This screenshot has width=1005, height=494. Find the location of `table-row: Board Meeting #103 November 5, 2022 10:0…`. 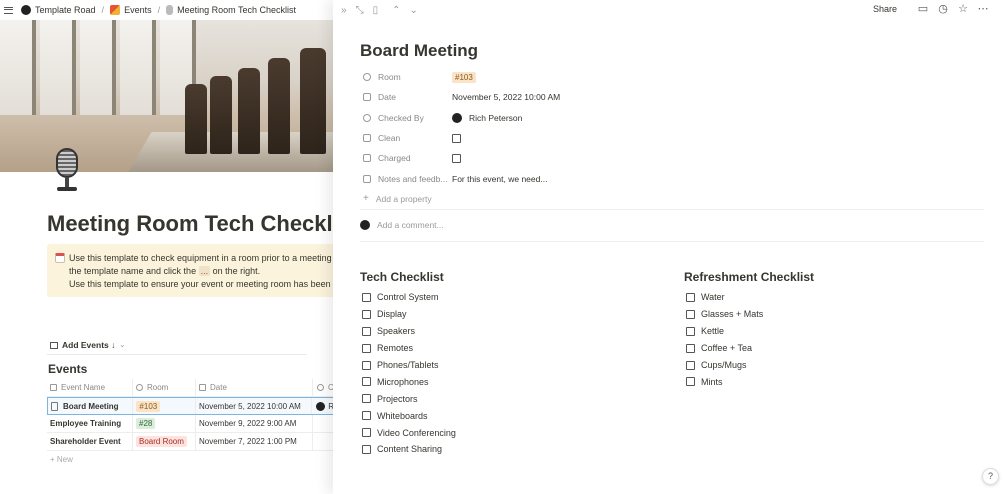

table-row: Board Meeting #103 November 5, 2022 10:0… is located at coordinates (190, 406).